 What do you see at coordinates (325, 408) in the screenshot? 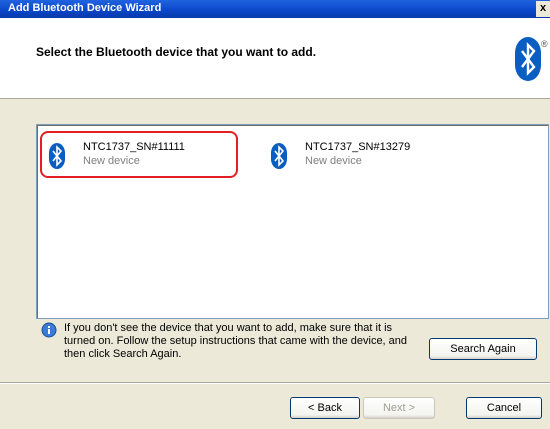
I see `back-button: < Back` at bounding box center [325, 408].